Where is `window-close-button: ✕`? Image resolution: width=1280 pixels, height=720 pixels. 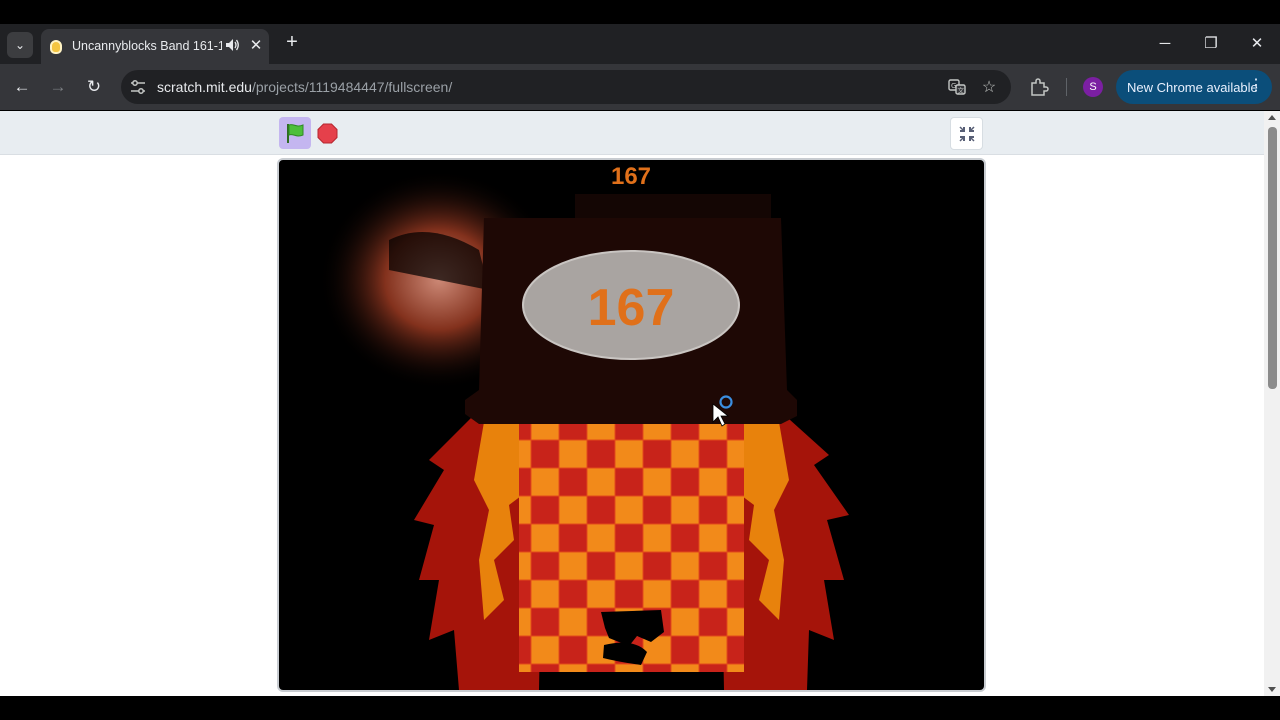 window-close-button: ✕ is located at coordinates (1257, 43).